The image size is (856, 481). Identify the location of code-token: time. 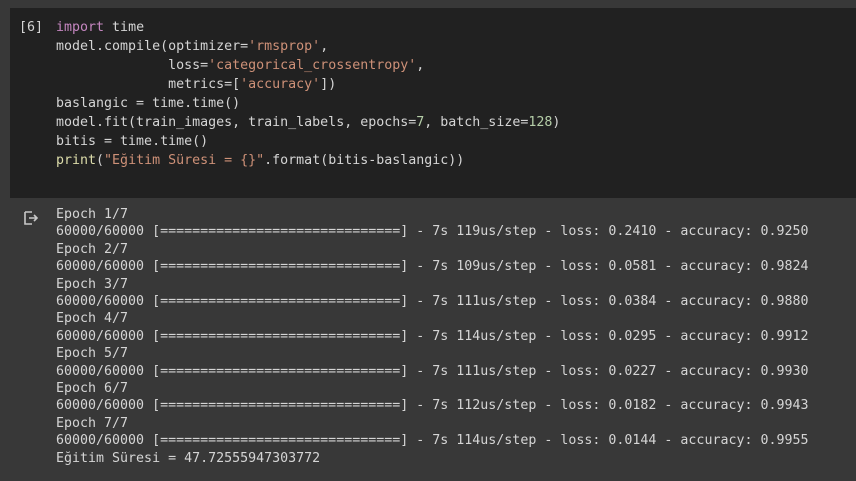
(124, 27).